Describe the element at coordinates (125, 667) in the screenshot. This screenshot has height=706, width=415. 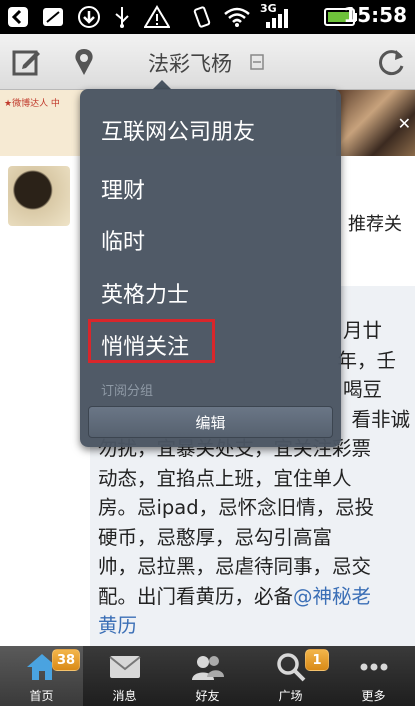
I see `envelope-icon` at that location.